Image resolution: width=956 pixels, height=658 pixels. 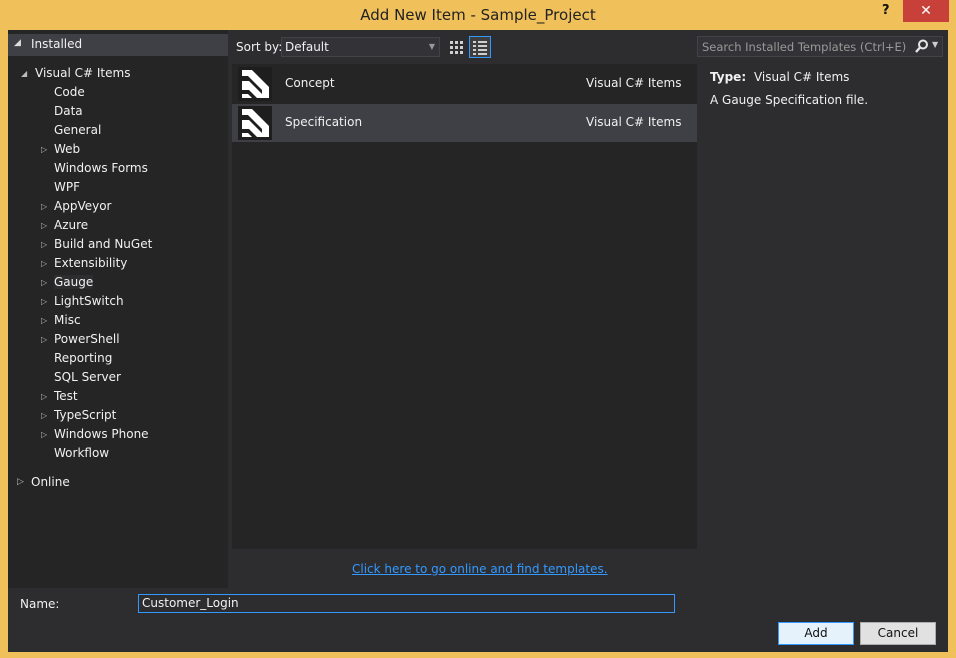 I want to click on tree-item-label: Data, so click(x=68, y=111).